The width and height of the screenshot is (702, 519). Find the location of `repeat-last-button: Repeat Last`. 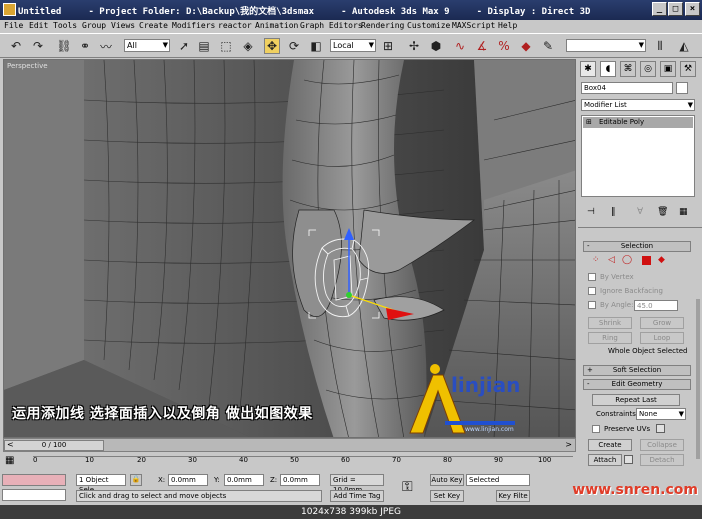

repeat-last-button: Repeat Last is located at coordinates (636, 400).